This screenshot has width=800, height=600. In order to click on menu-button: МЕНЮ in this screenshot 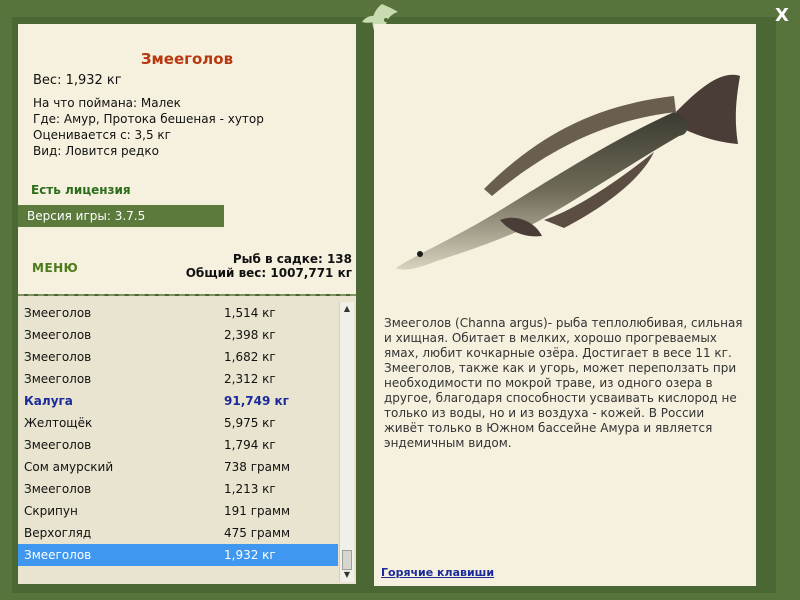, I will do `click(55, 268)`.